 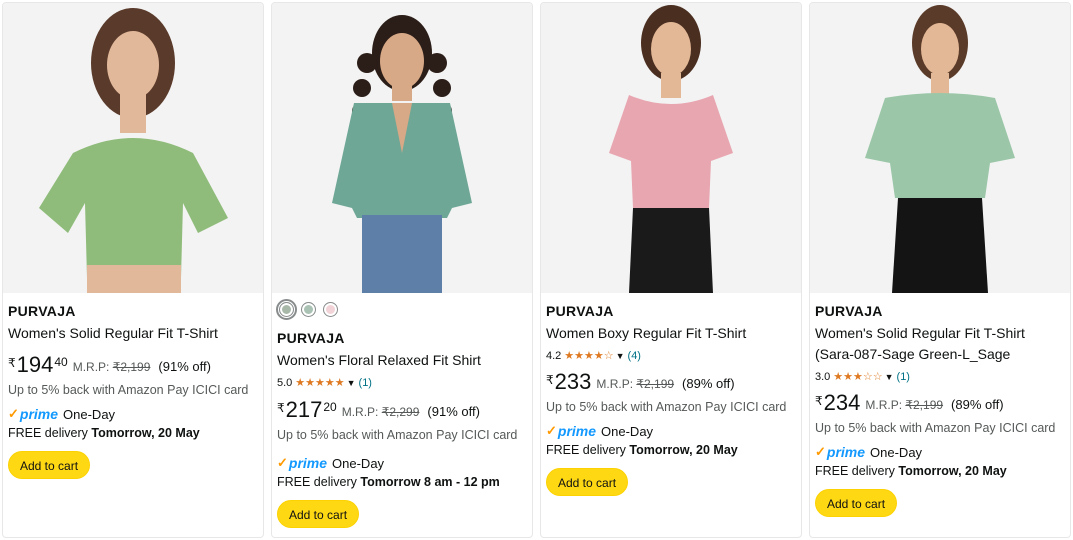 What do you see at coordinates (554, 356) in the screenshot?
I see `rating-value: 4.2` at bounding box center [554, 356].